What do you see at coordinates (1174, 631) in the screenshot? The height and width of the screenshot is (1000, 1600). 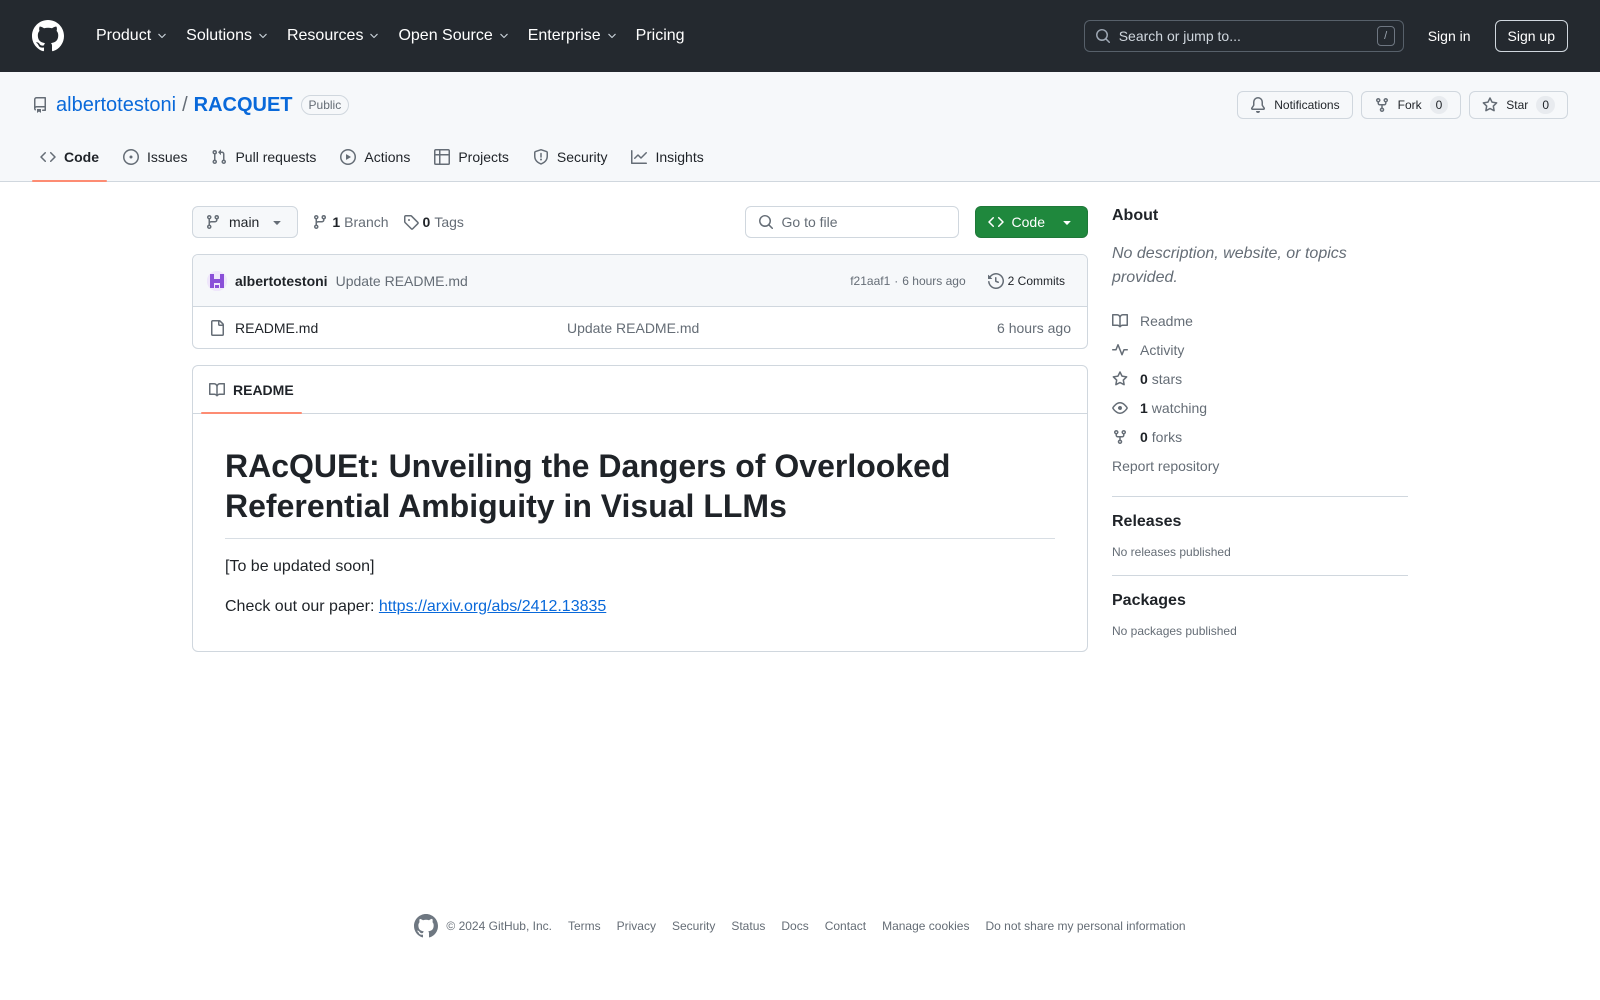 I see `packages-note: No packages published` at bounding box center [1174, 631].